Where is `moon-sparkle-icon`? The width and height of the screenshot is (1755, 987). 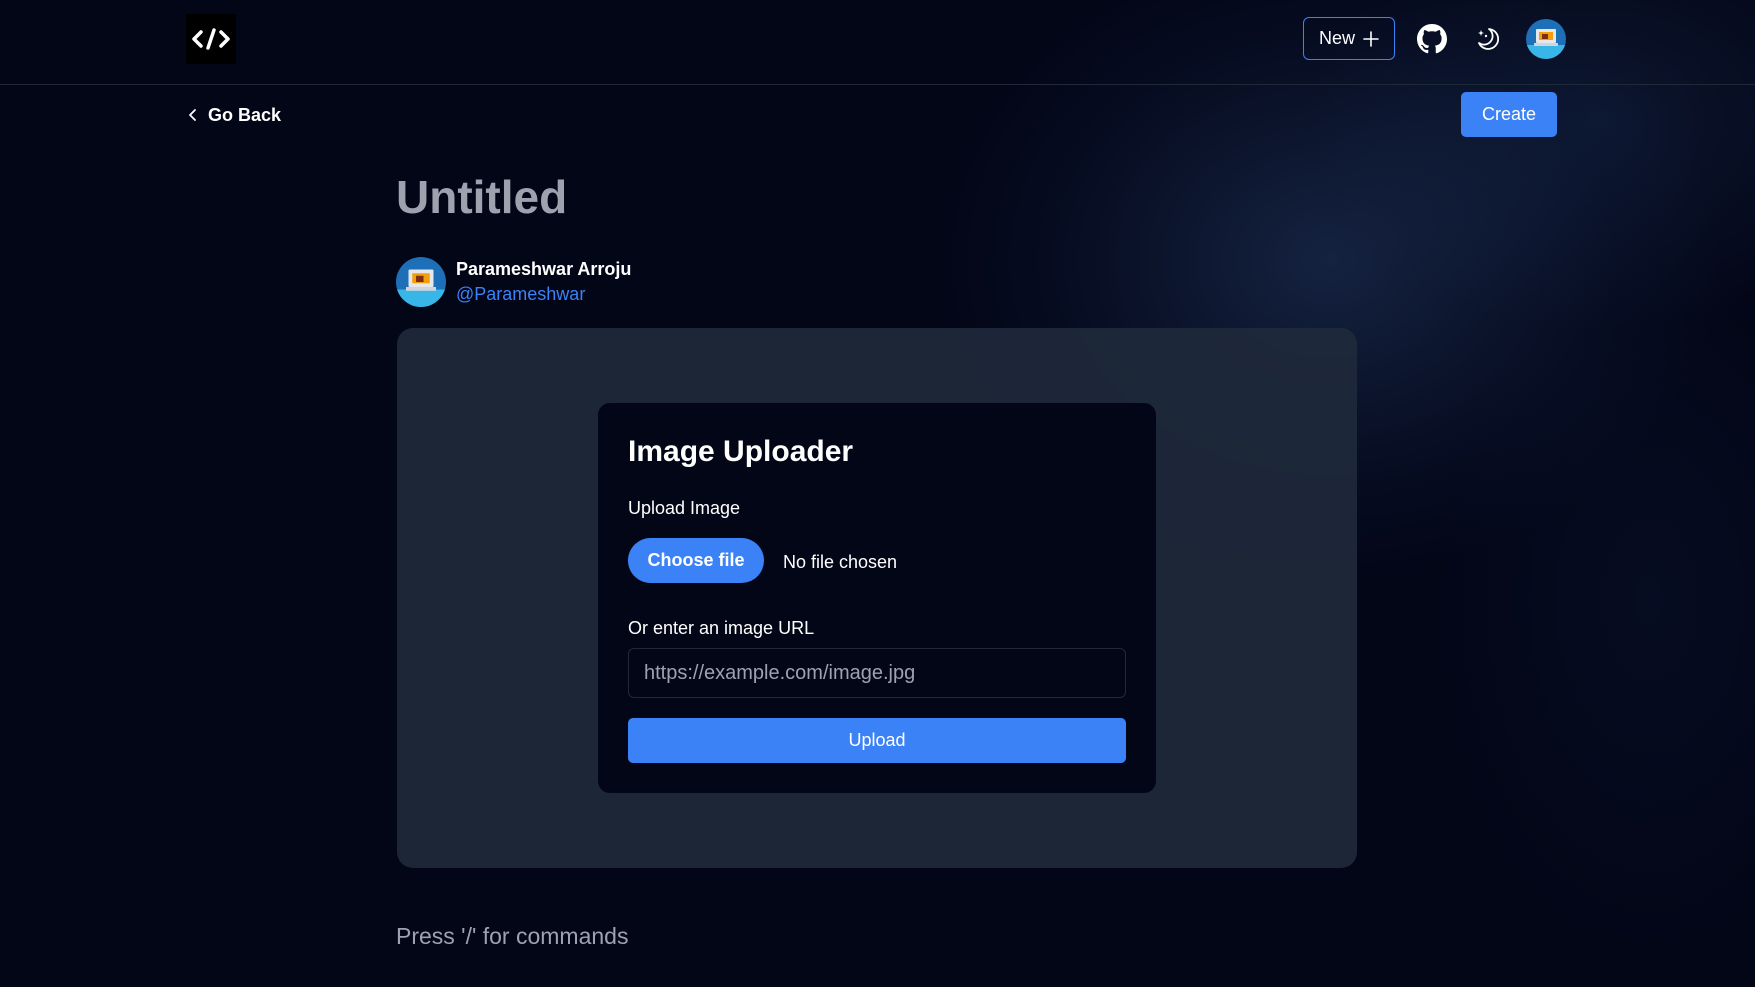
moon-sparkle-icon is located at coordinates (1489, 39).